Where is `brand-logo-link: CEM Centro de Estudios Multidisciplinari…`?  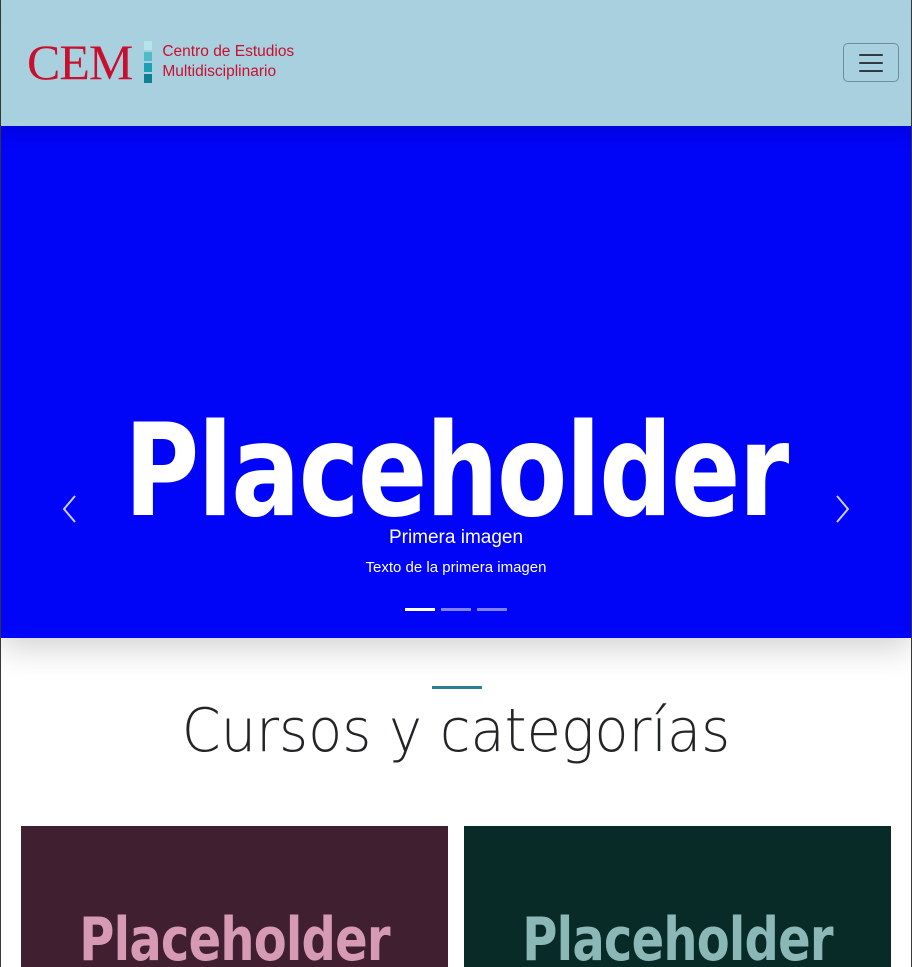
brand-logo-link: CEM Centro de Estudios Multidisciplinari… is located at coordinates (160, 62).